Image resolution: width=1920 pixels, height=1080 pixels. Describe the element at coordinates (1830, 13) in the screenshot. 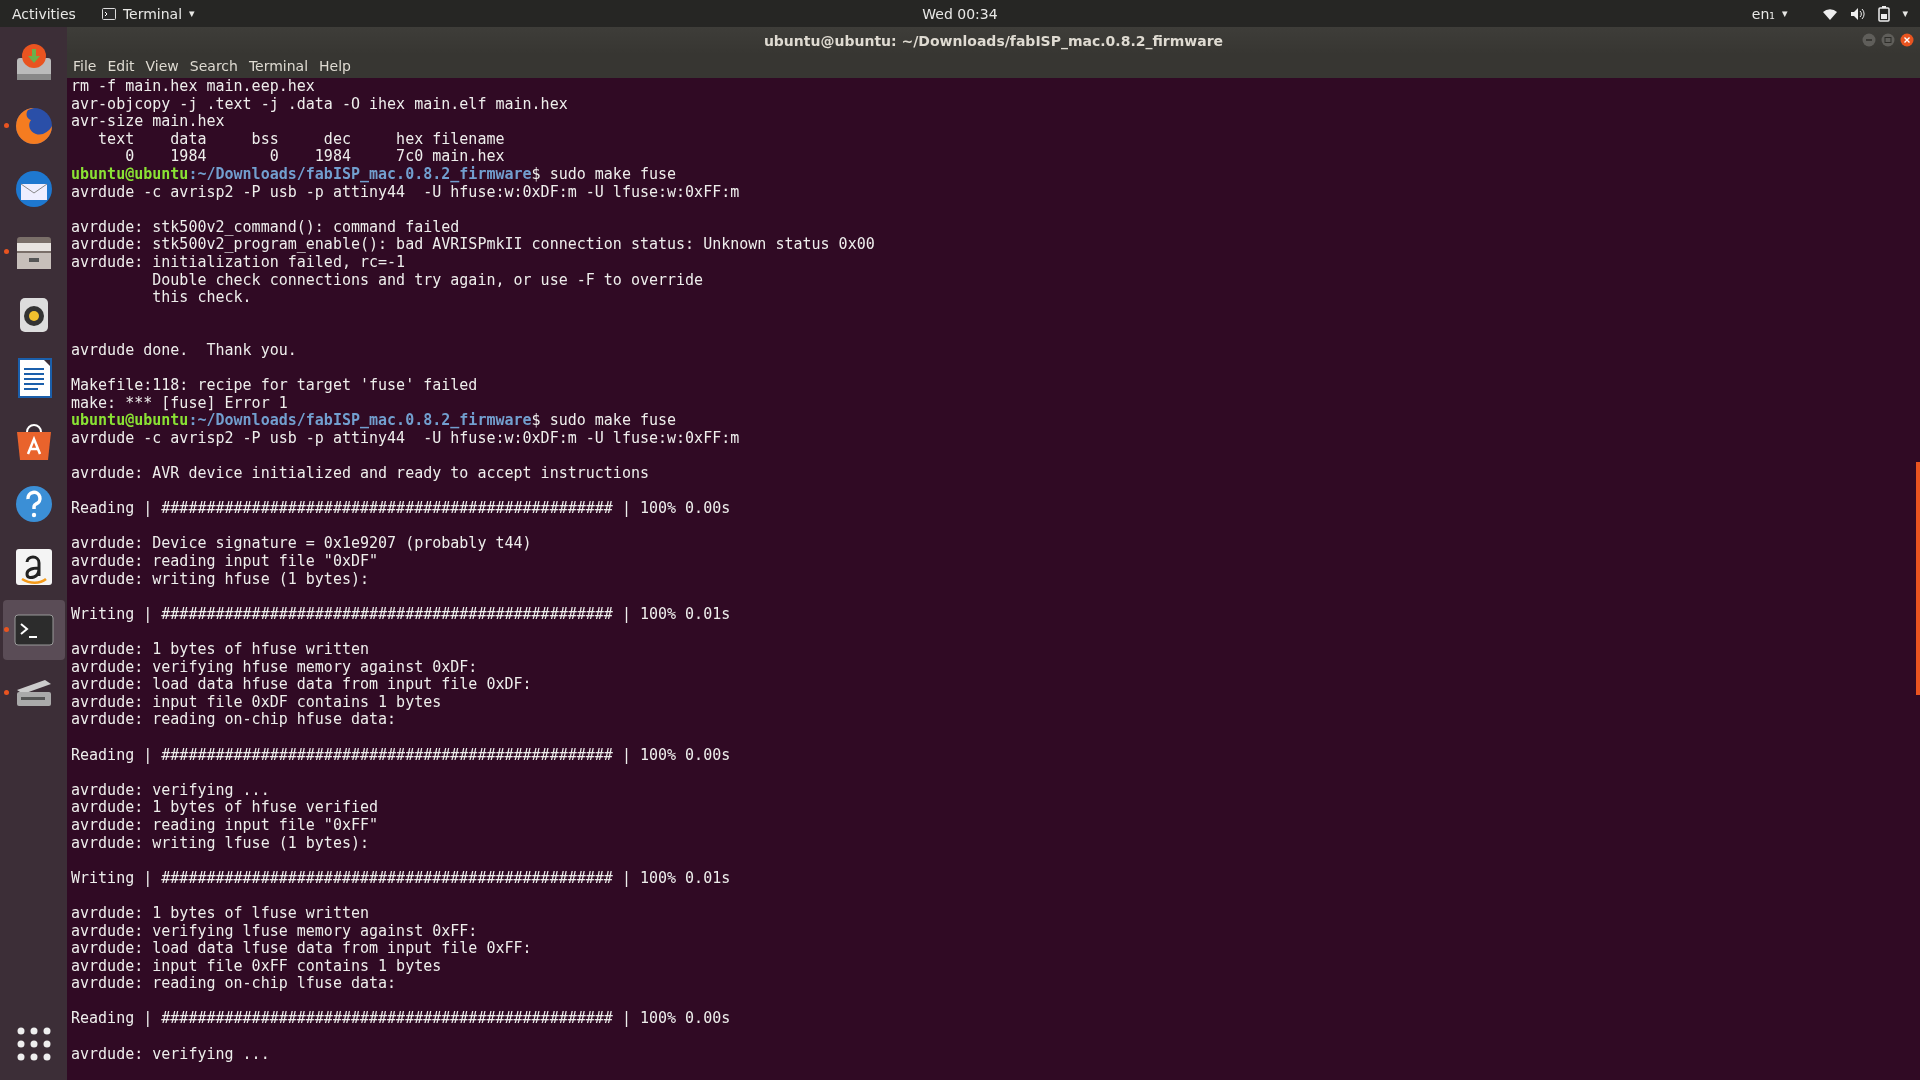

I see `wifi-icon` at that location.